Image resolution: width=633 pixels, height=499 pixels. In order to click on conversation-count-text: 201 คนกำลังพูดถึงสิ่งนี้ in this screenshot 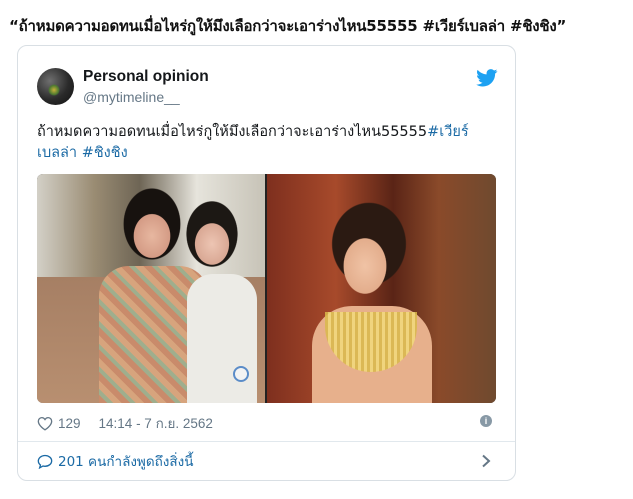, I will do `click(125, 461)`.